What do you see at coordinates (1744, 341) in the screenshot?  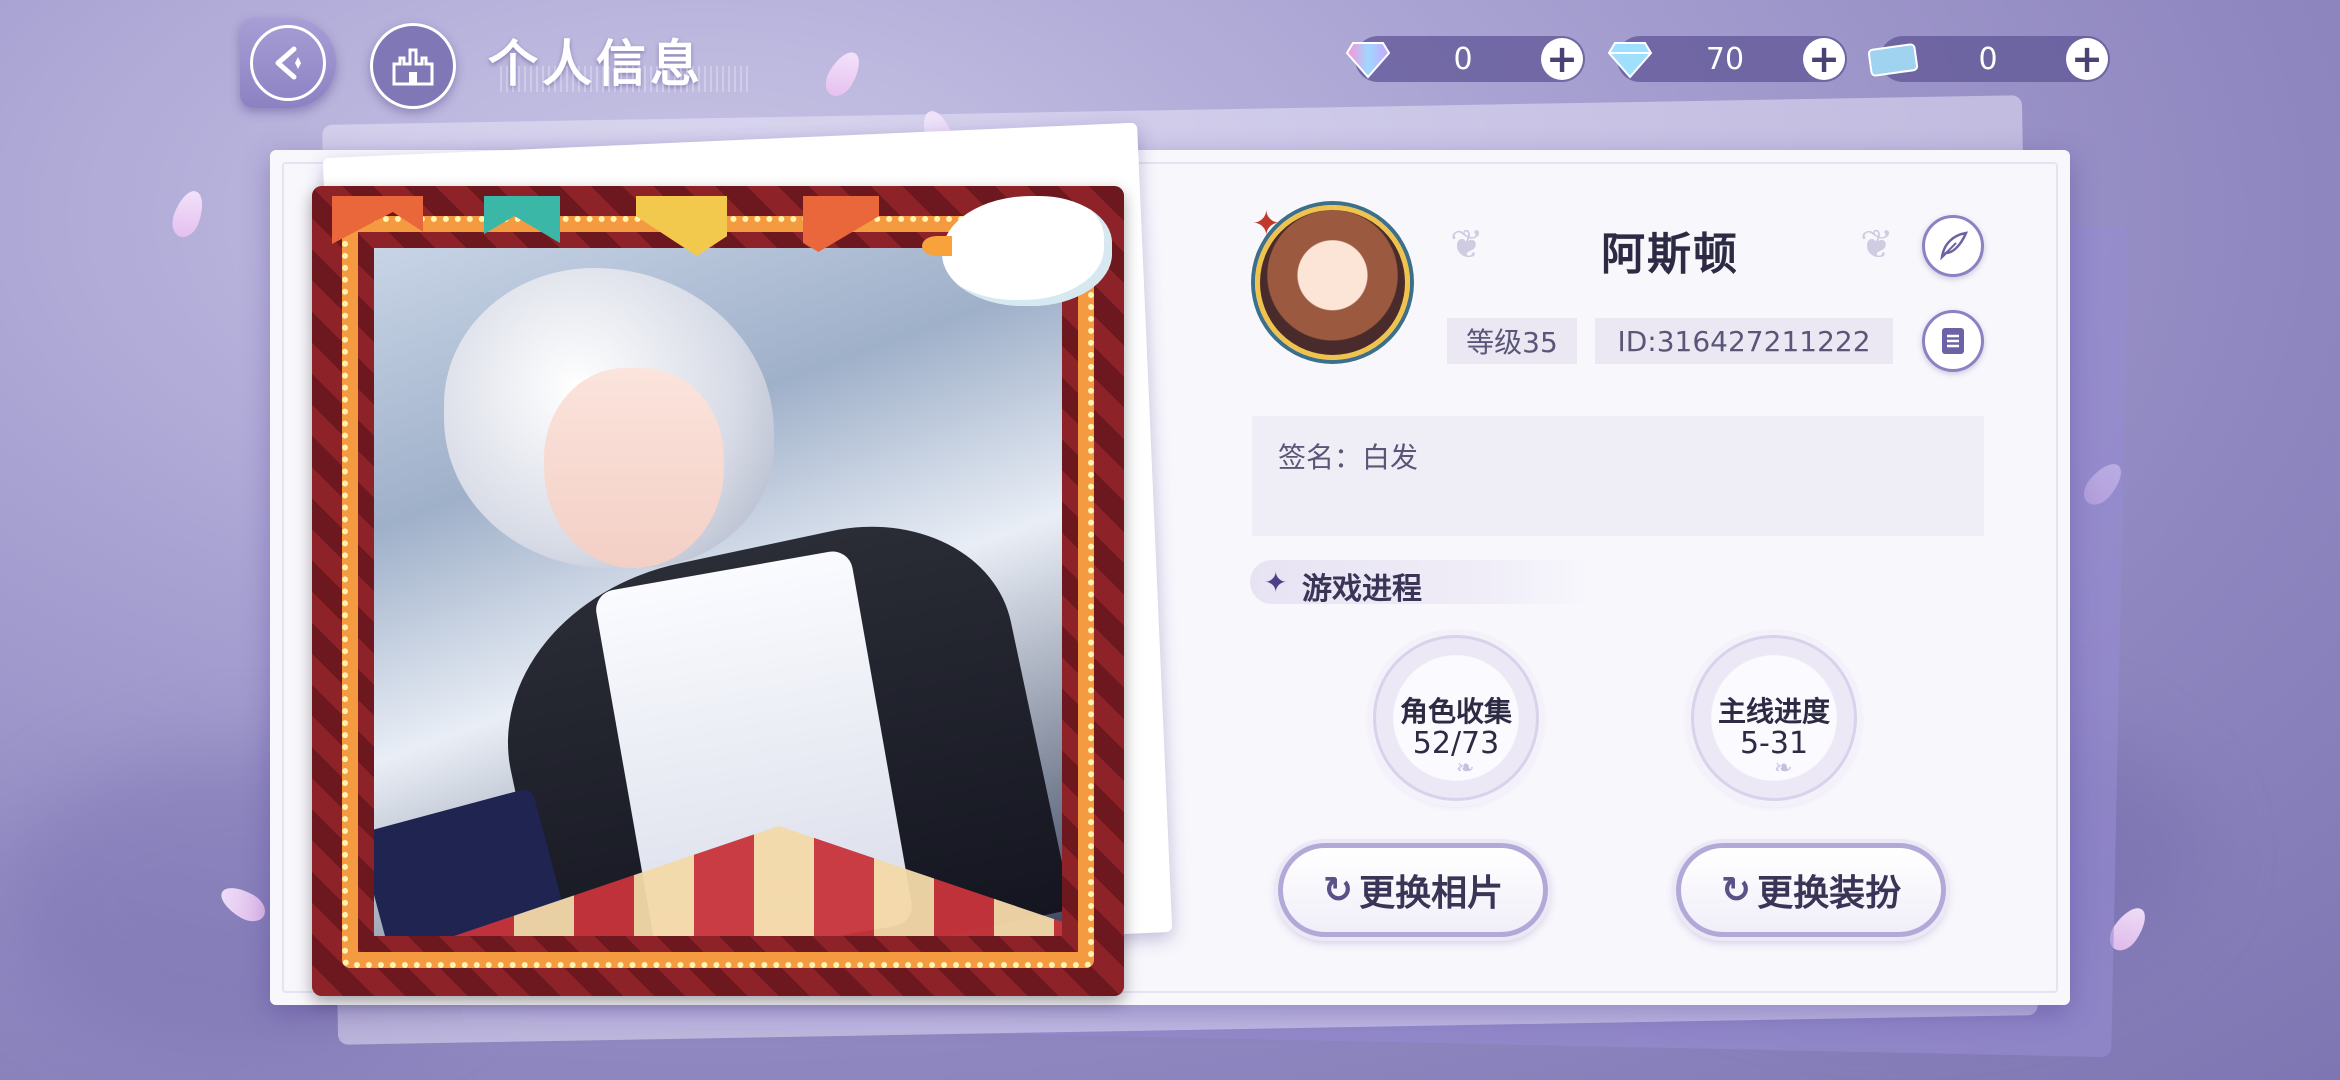 I see `player-id-tag: ID:316427211222` at bounding box center [1744, 341].